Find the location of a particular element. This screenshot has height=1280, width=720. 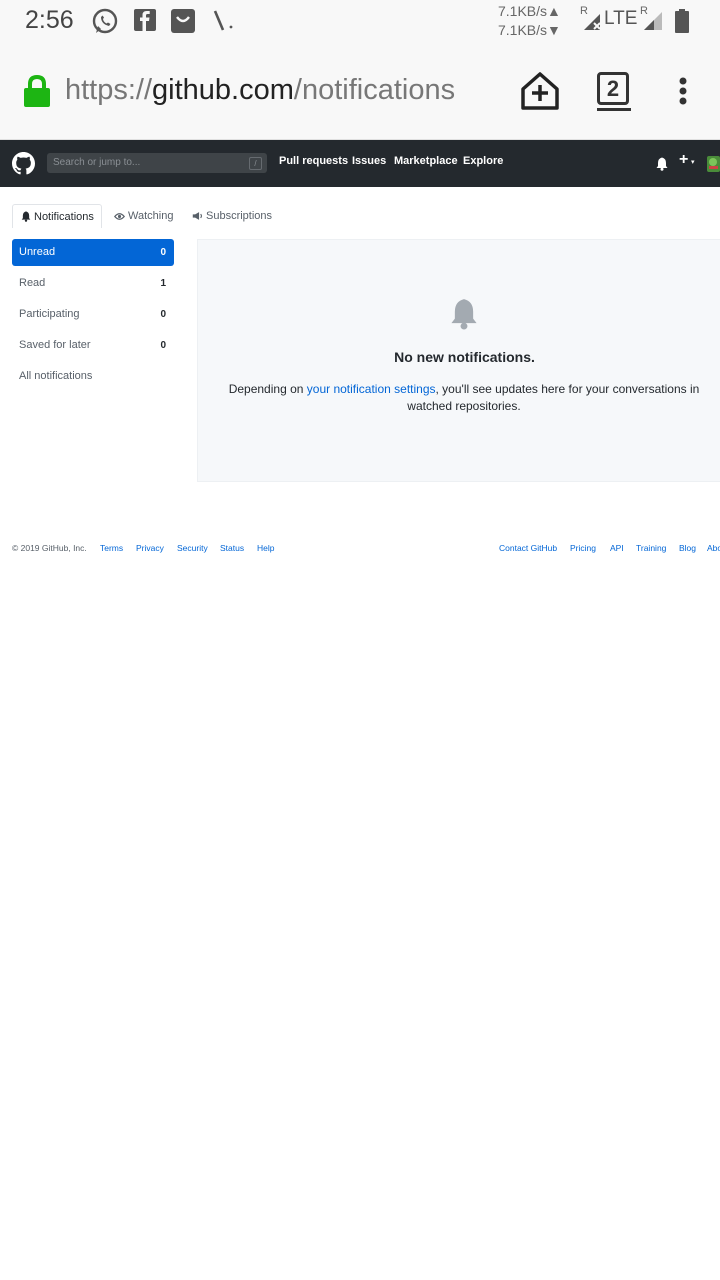

filter-label: Unread is located at coordinates (37, 252).